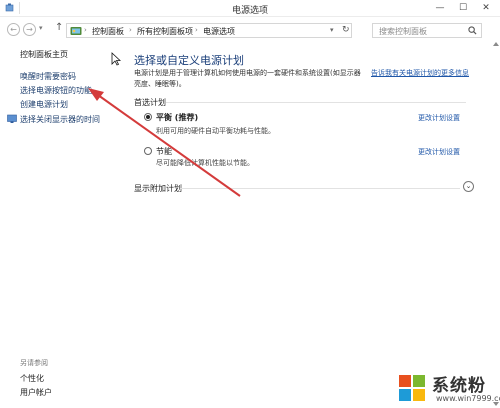  What do you see at coordinates (148, 151) in the screenshot?
I see `power-saver-plan-radio` at bounding box center [148, 151].